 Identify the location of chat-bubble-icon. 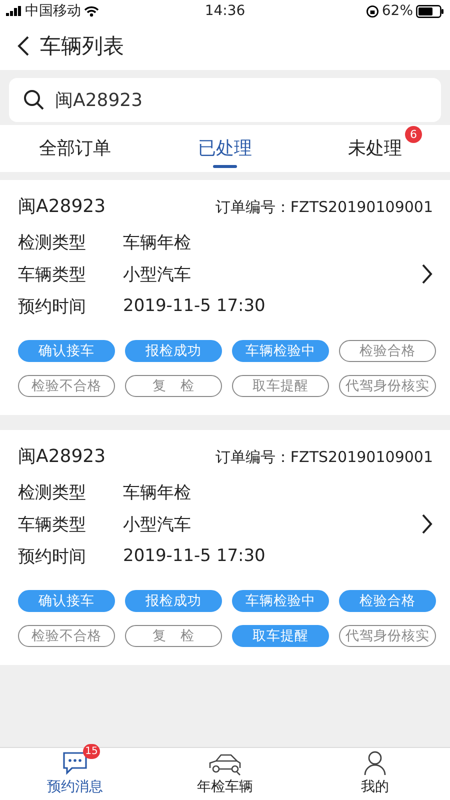
(75, 763).